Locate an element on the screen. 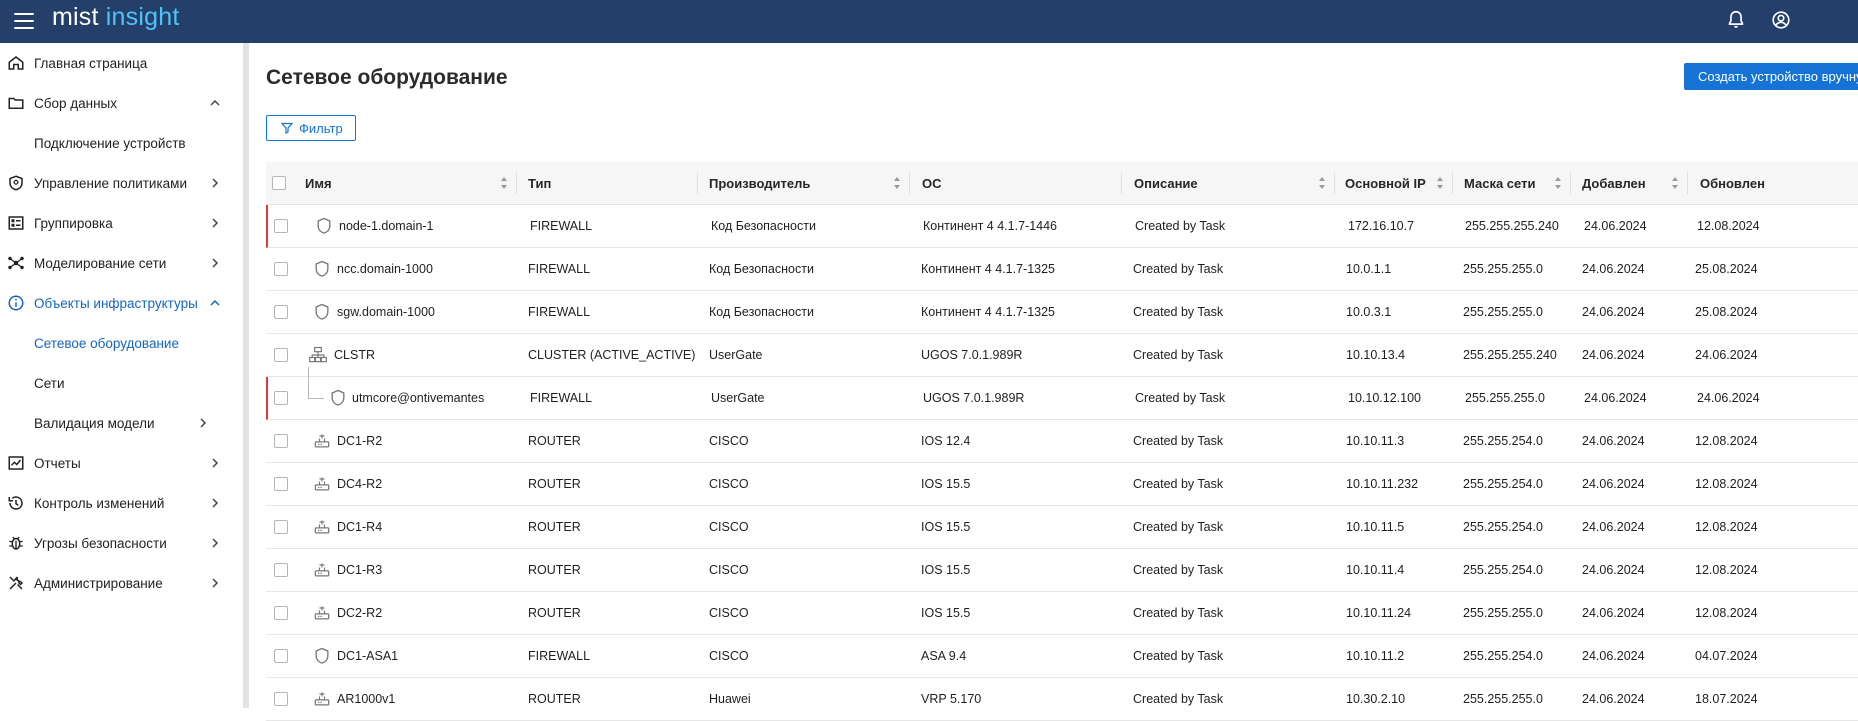  device-name: utmcore@ontivemantes is located at coordinates (418, 398).